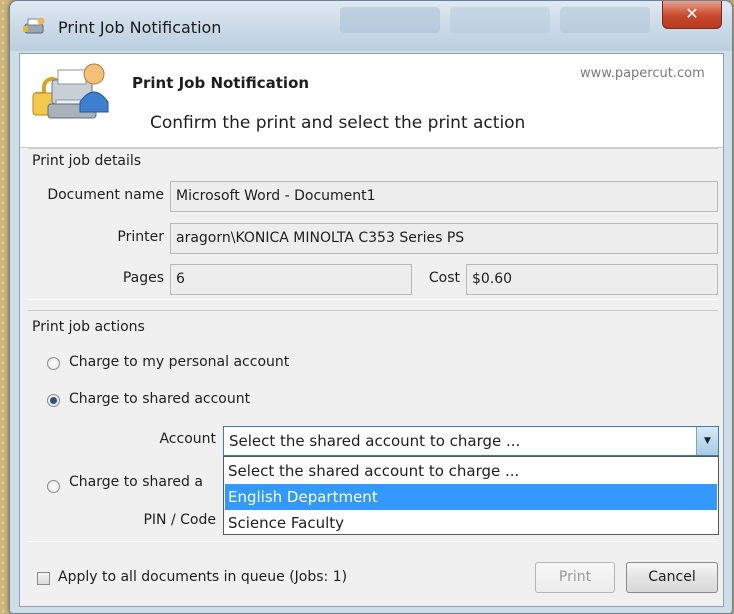 Image resolution: width=734 pixels, height=614 pixels. Describe the element at coordinates (187, 439) in the screenshot. I see `account-label: Account` at that location.